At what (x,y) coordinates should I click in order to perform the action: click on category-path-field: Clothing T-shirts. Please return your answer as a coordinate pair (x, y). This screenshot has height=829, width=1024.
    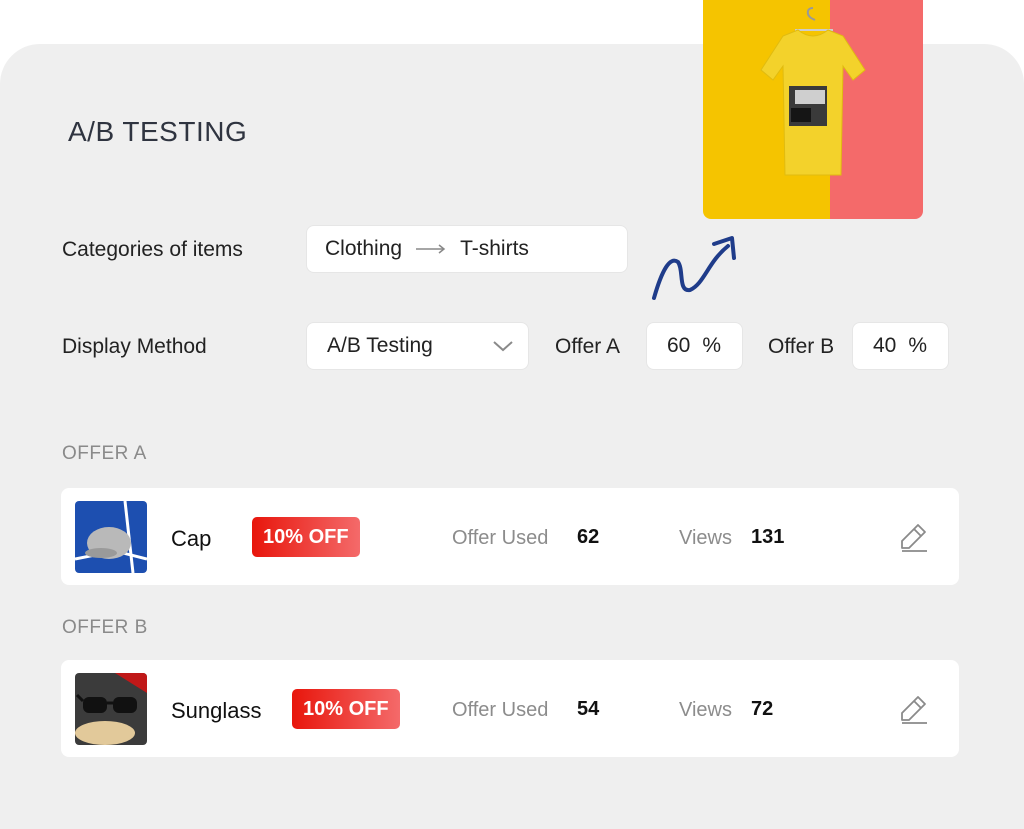
    Looking at the image, I should click on (467, 249).